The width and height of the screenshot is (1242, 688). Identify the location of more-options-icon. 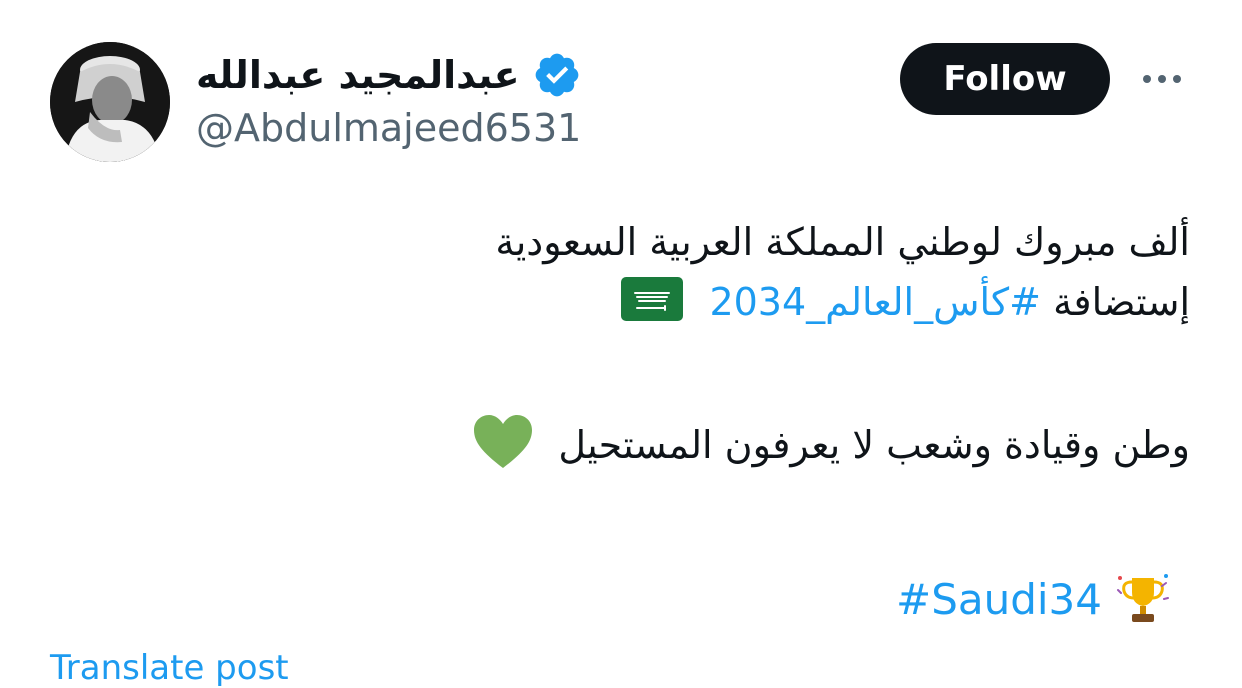
(1162, 79).